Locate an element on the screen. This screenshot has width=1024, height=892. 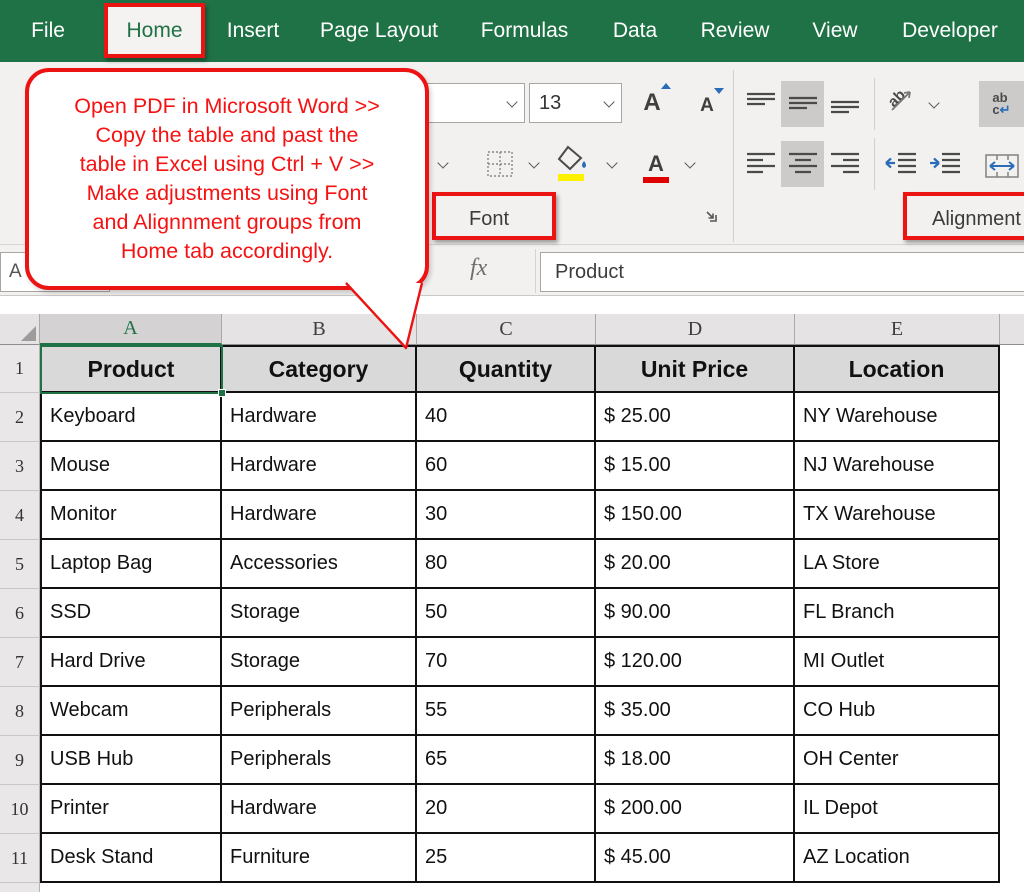
borders-button is located at coordinates (500, 164).